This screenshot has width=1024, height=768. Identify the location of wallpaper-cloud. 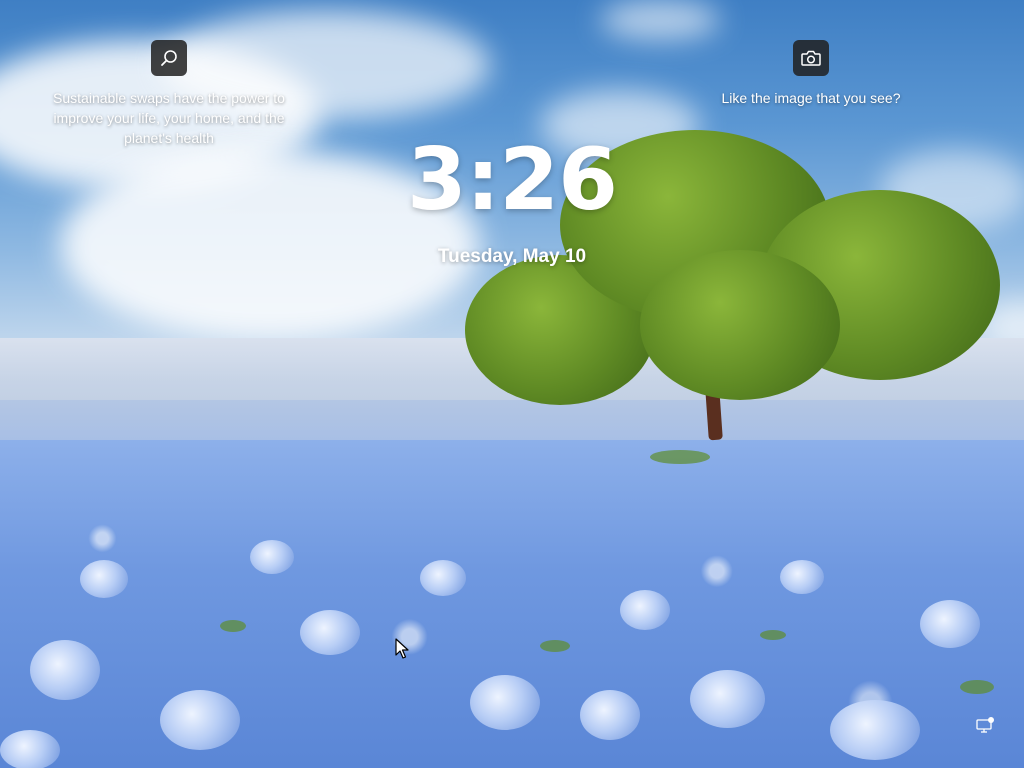
(660, 20).